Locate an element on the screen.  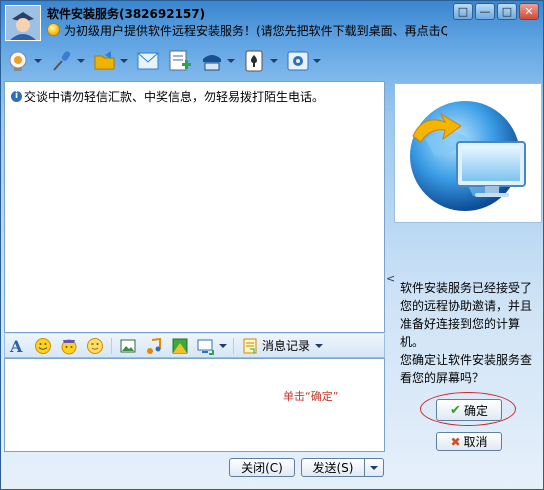
toolbar-remote-assist is located at coordinates (217, 61).